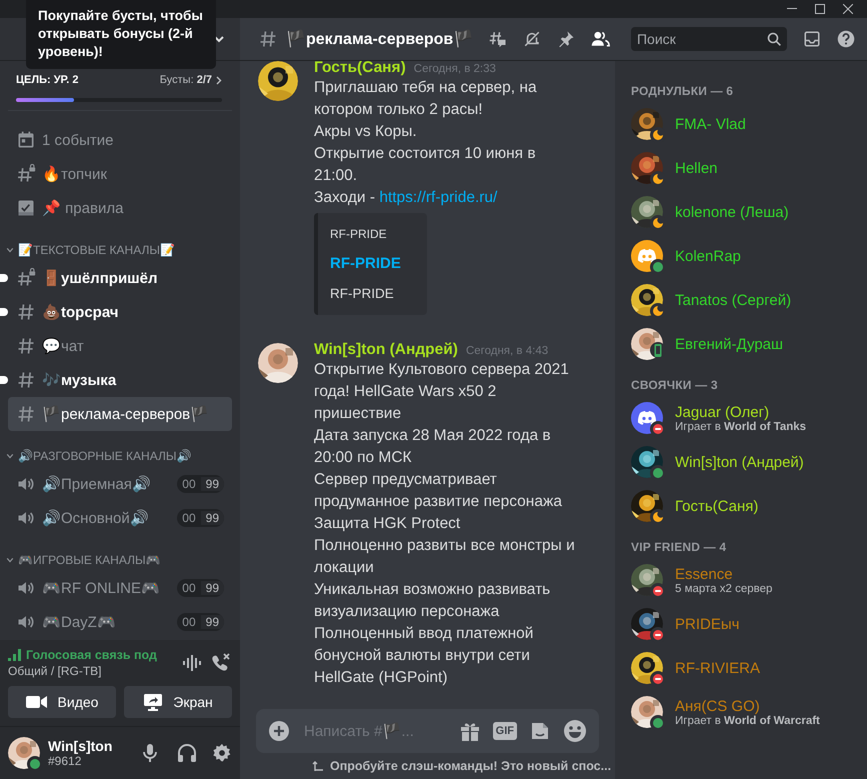 The image size is (867, 779). Describe the element at coordinates (37, 702) in the screenshot. I see `camera-icon` at that location.